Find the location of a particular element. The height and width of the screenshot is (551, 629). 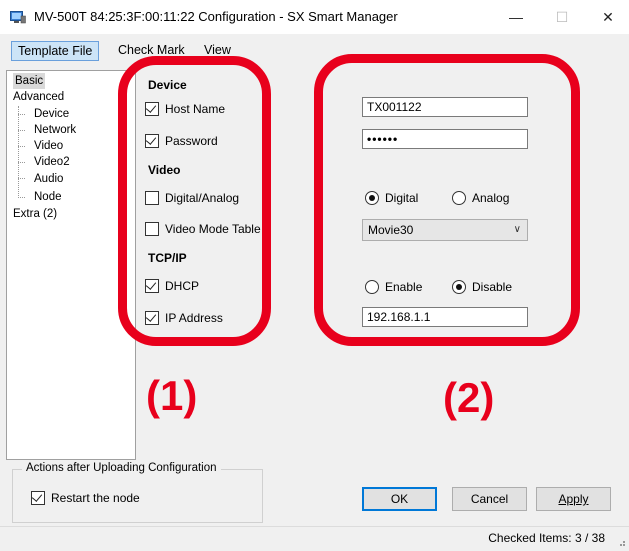

menu-view: View is located at coordinates (217, 50).